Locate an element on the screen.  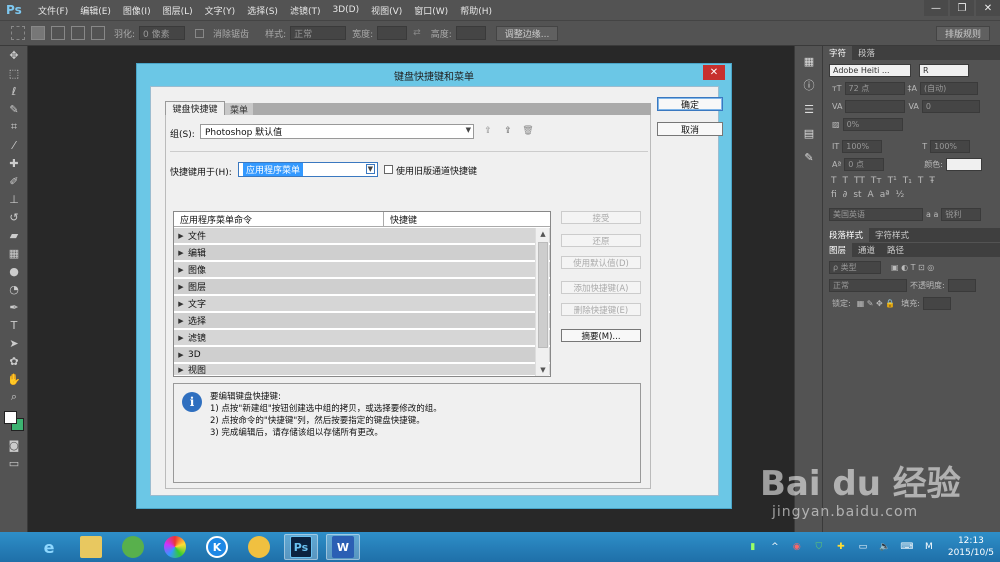
eyedropper-tool-icon: ⁄ is located at coordinates (14, 145).